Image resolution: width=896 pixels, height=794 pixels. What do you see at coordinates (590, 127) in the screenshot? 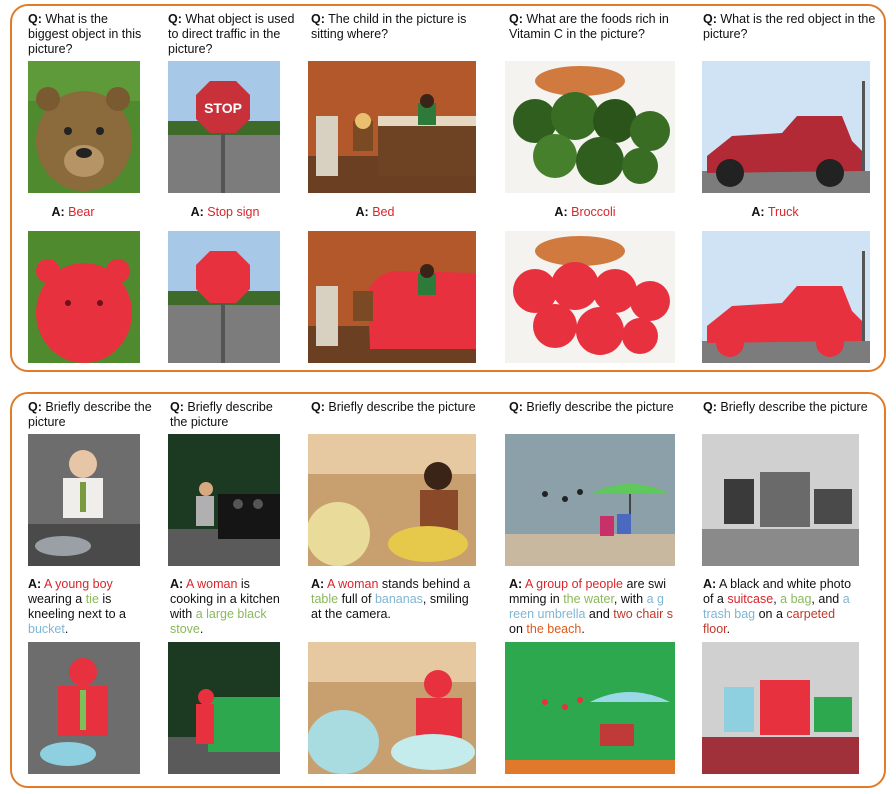
I see `broccoli-image` at bounding box center [590, 127].